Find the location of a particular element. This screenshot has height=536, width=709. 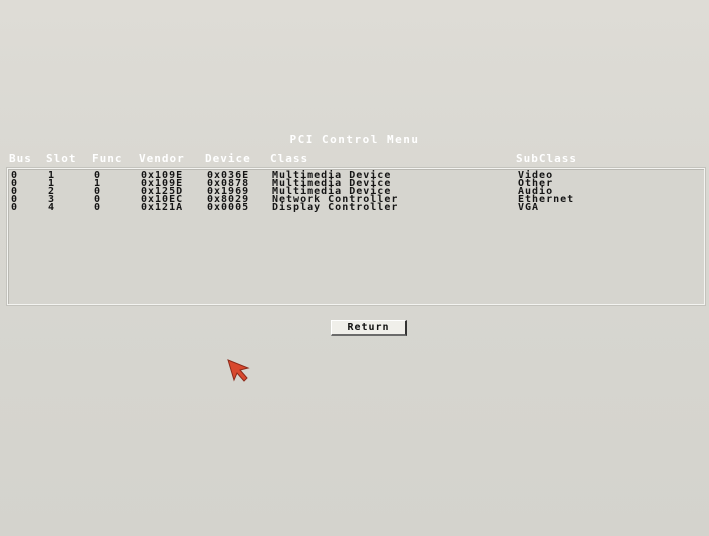

cell-subclass: VGA is located at coordinates (529, 207).